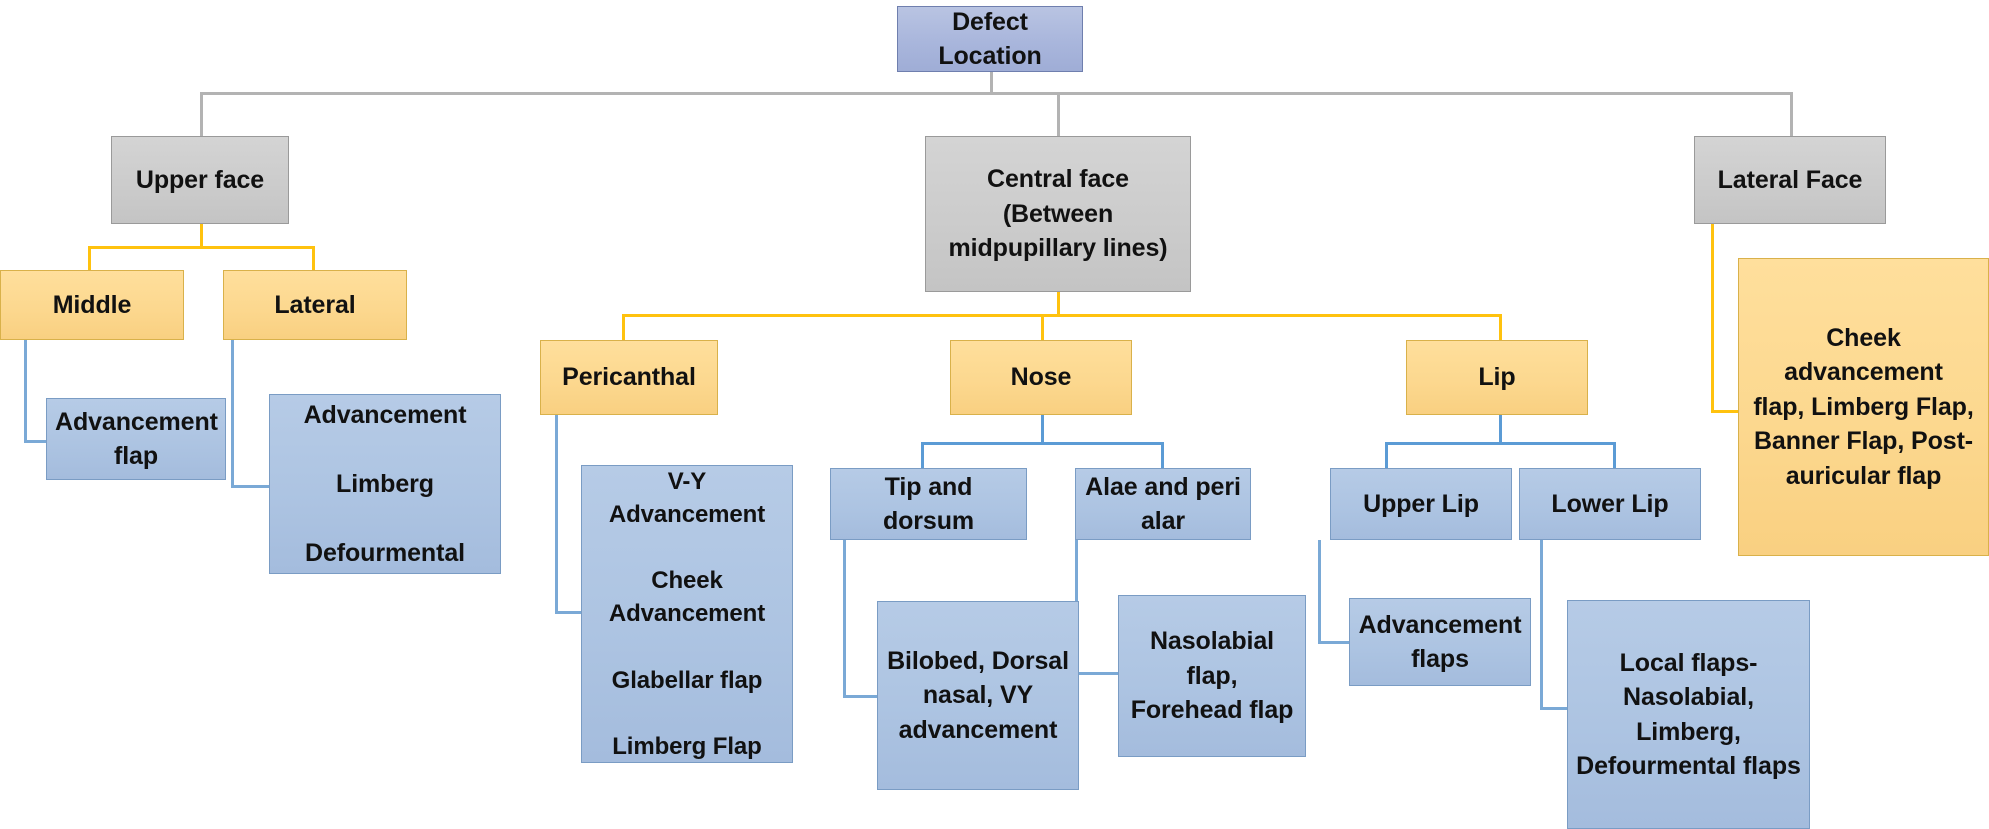 The height and width of the screenshot is (829, 1989). I want to click on node-upper-face: Upper face, so click(200, 180).